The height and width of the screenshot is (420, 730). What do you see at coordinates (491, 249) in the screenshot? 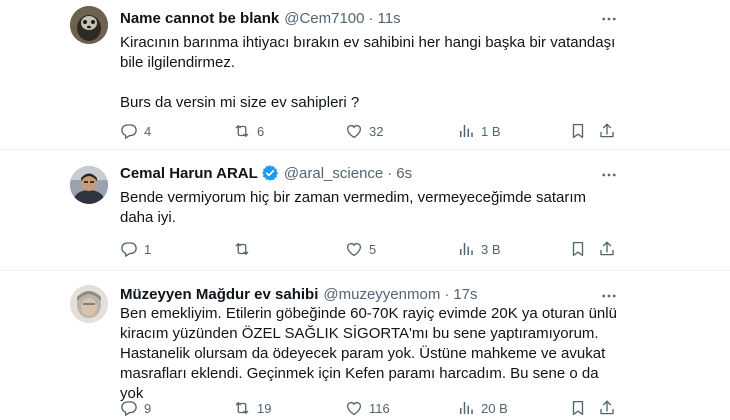
I see `views-count: 3 B` at bounding box center [491, 249].